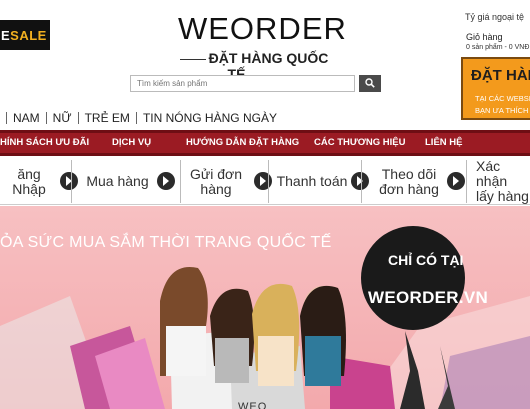  What do you see at coordinates (409, 188) in the screenshot?
I see `step-line-2: đơn hàng` at bounding box center [409, 188].